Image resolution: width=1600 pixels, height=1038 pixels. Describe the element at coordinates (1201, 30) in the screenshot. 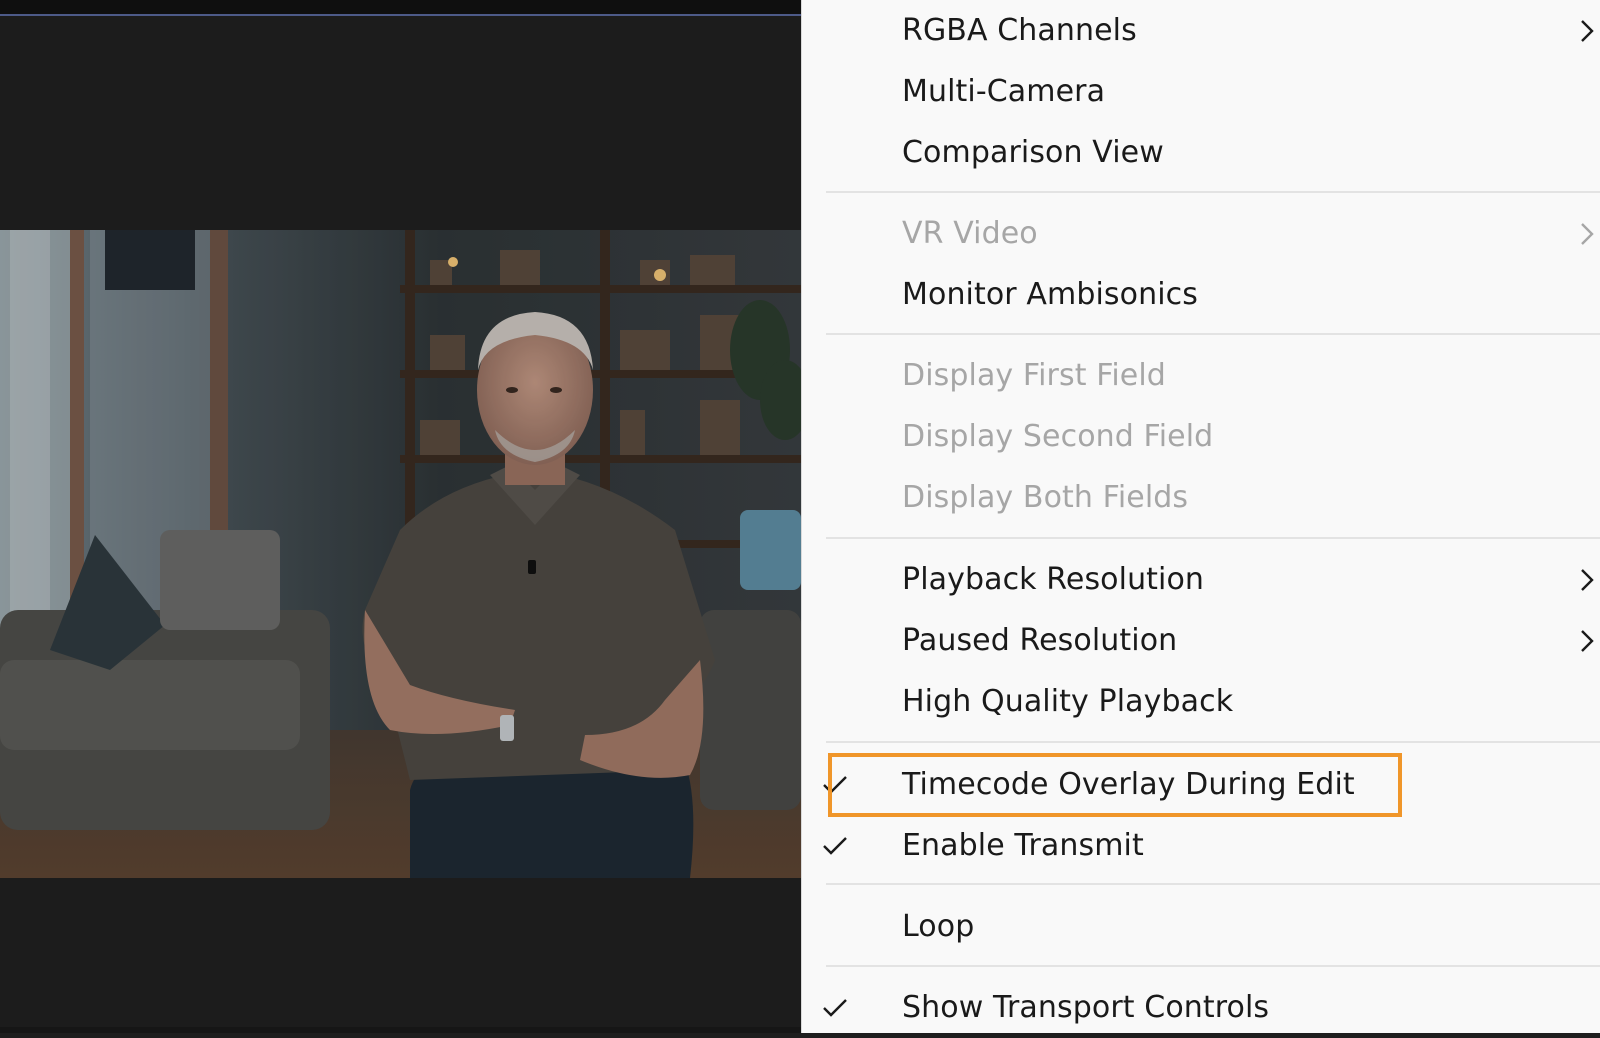

I see `menu-item-rgba-channels: RGBA Channels` at that location.